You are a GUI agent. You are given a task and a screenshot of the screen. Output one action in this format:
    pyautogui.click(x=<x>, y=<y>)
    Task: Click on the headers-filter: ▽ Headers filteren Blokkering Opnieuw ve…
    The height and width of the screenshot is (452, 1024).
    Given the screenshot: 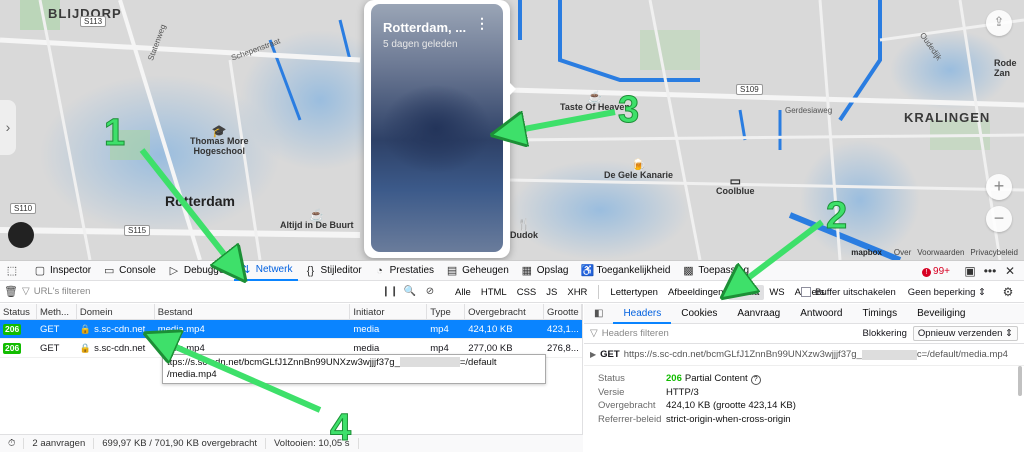 What is the action you would take?
    pyautogui.click(x=804, y=334)
    